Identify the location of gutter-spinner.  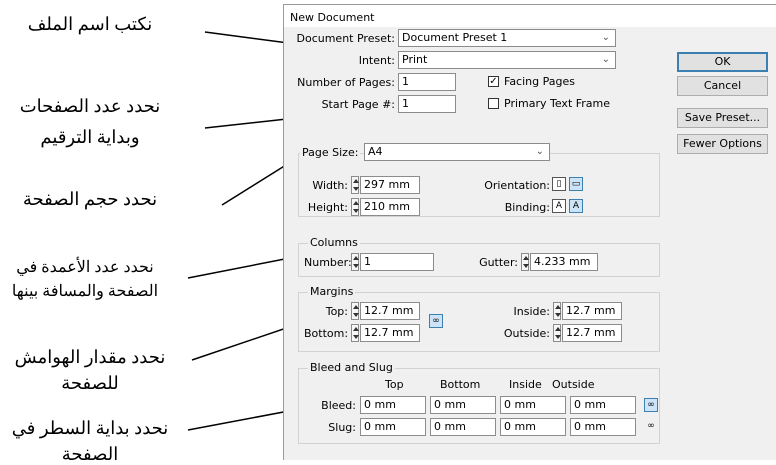
(525, 262).